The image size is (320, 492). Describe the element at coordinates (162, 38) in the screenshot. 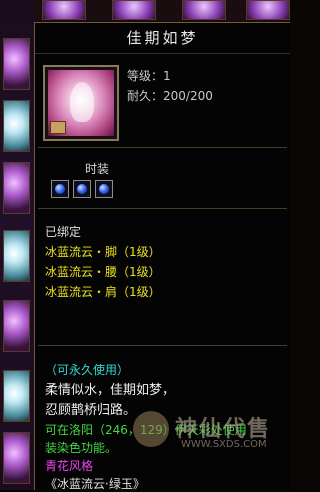

I see `item-title: 佳期如梦` at that location.